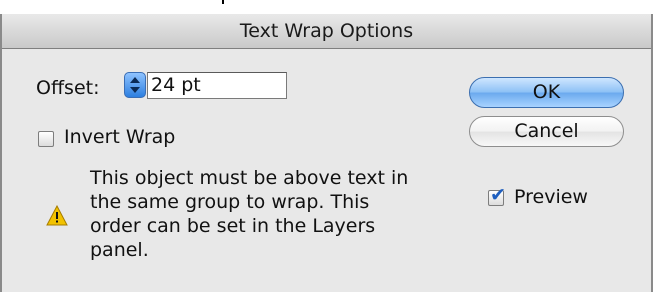 This screenshot has width=653, height=292. Describe the element at coordinates (135, 80) in the screenshot. I see `stepper-up-icon` at that location.